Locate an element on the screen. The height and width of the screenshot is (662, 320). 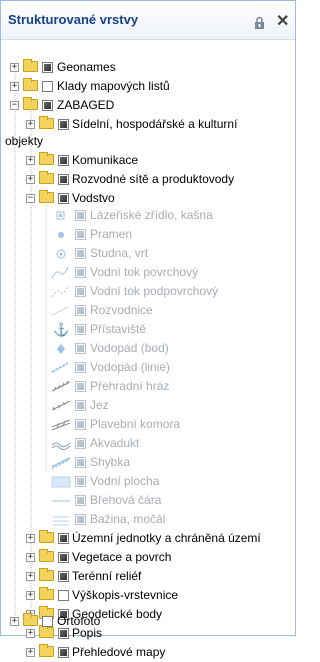
layer-label: Plavební komora is located at coordinates (135, 424).